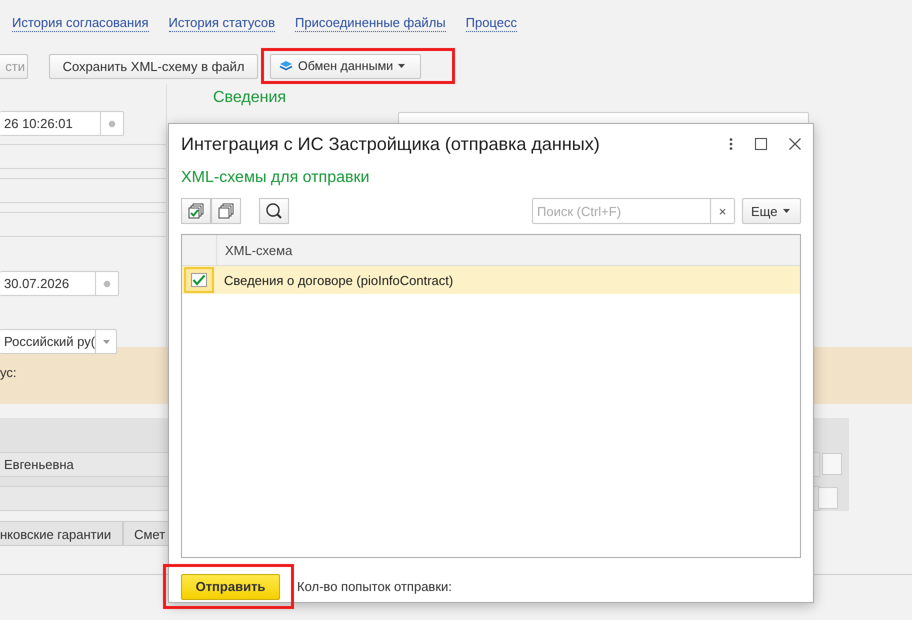 The width and height of the screenshot is (912, 620). I want to click on save-xml-button: Сохранить XML-схему в файл, so click(153, 66).